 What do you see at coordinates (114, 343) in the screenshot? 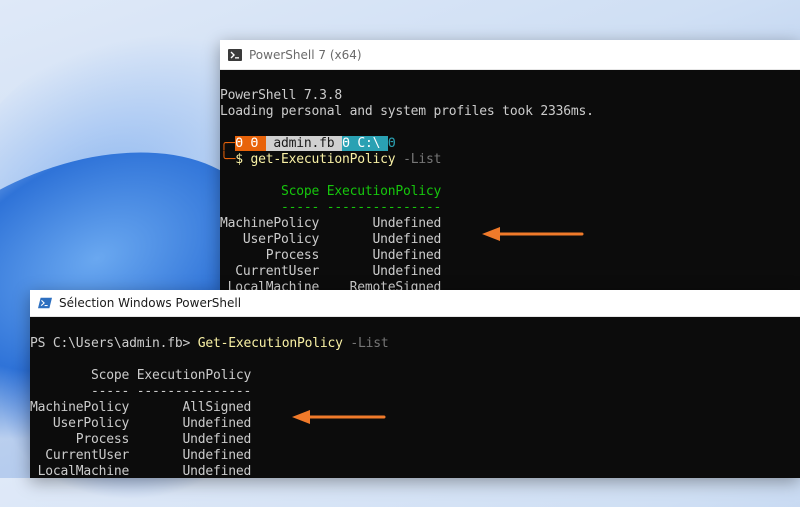
I see `prompt-text: PS C:\Users\admin.fb>` at bounding box center [114, 343].